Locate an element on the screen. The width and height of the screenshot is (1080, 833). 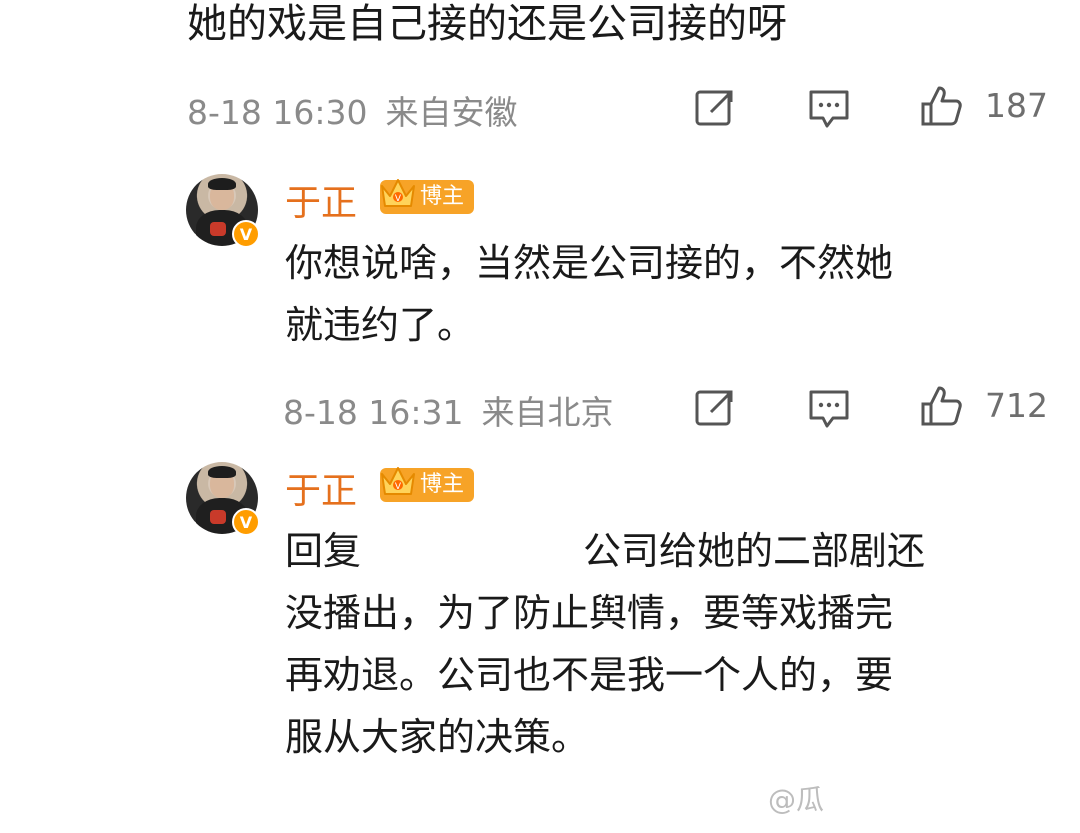
reply-line: 服从大家的决策。 is located at coordinates (437, 737).